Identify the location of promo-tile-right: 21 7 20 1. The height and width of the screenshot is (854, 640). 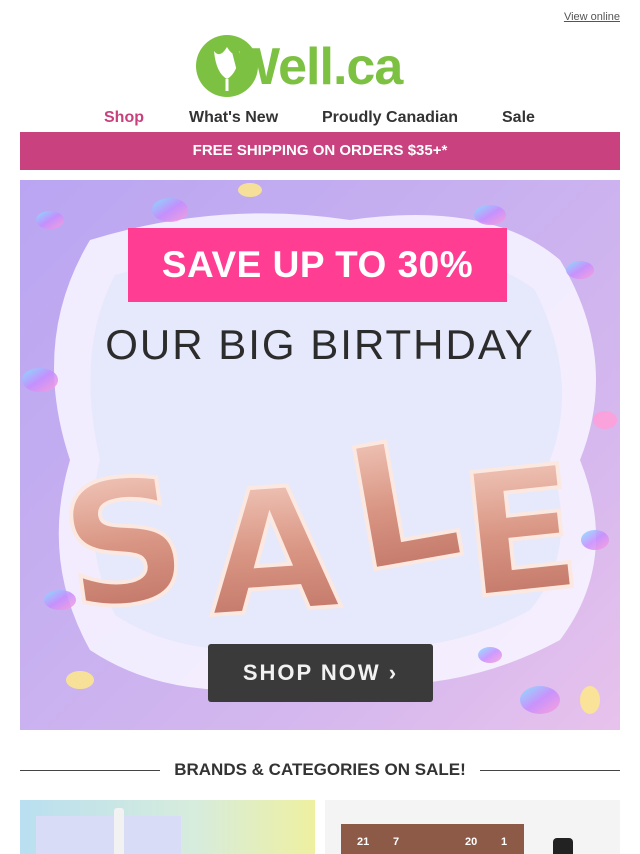
(472, 827).